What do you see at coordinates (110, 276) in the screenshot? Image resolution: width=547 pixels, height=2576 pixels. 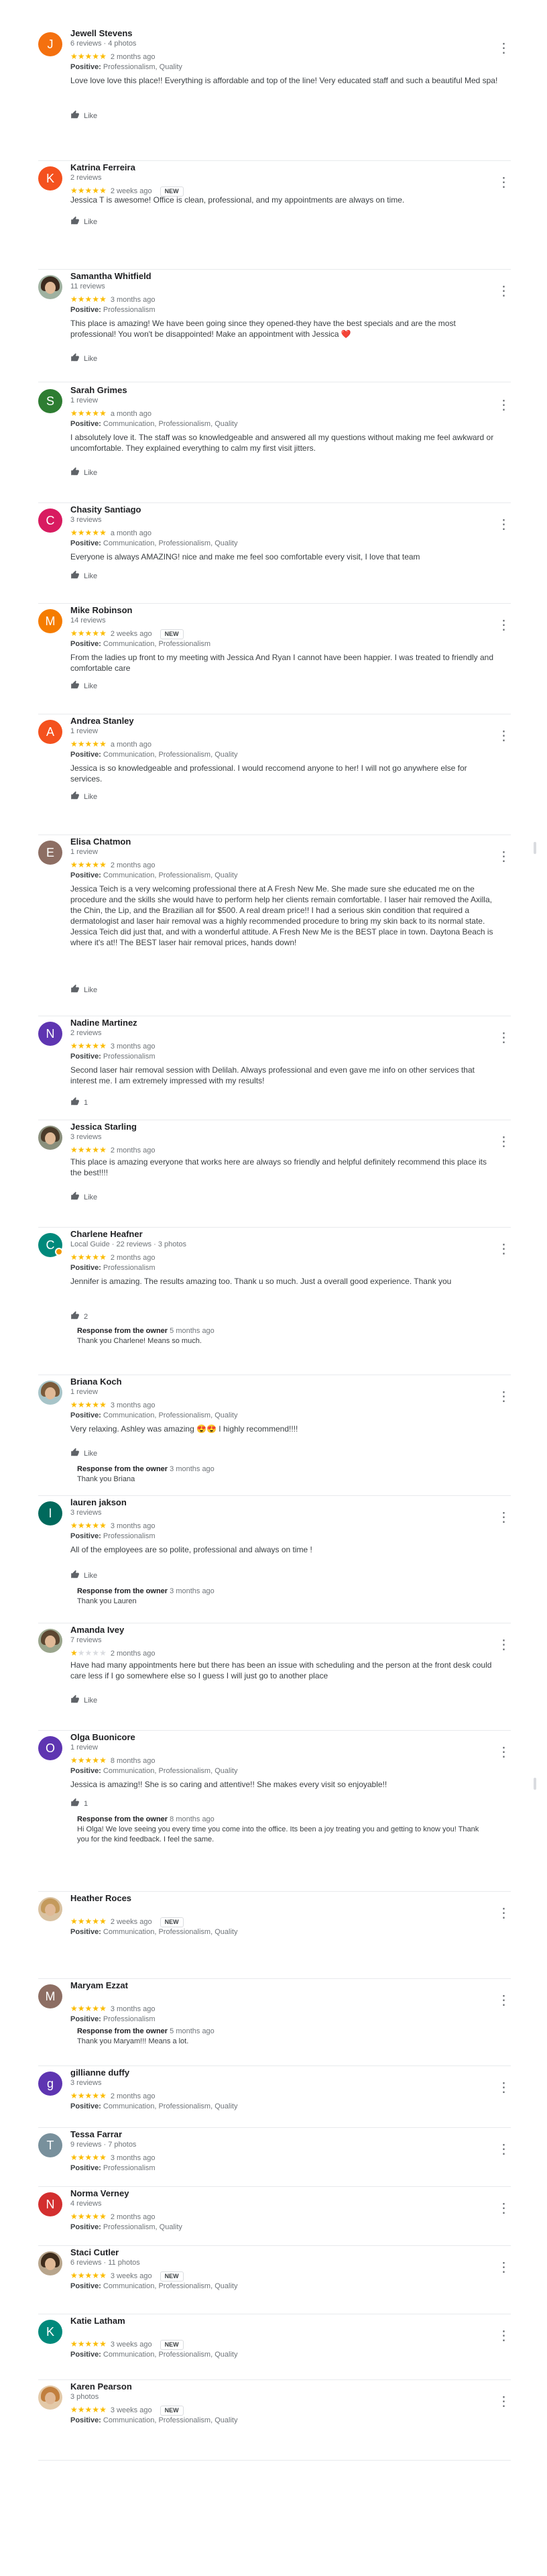 I see `reviewer-name: Samantha Whitfield` at bounding box center [110, 276].